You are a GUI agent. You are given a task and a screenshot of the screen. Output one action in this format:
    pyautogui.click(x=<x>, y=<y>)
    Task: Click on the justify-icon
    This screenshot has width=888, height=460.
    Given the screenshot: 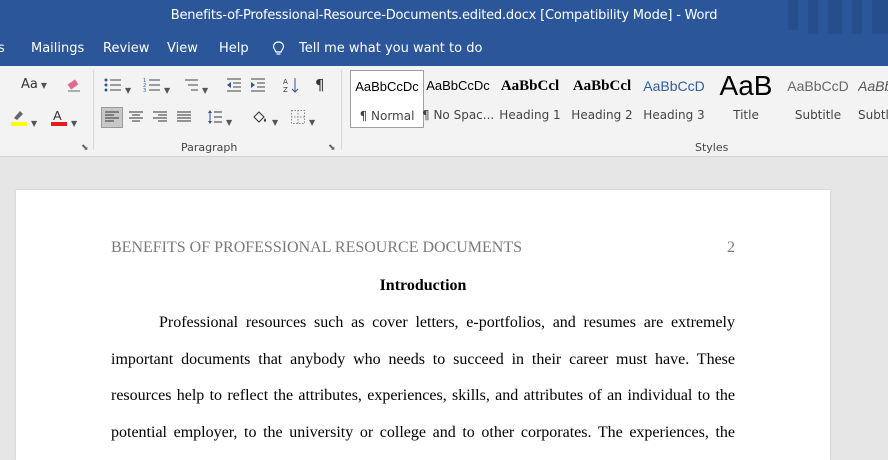 What is the action you would take?
    pyautogui.click(x=184, y=119)
    